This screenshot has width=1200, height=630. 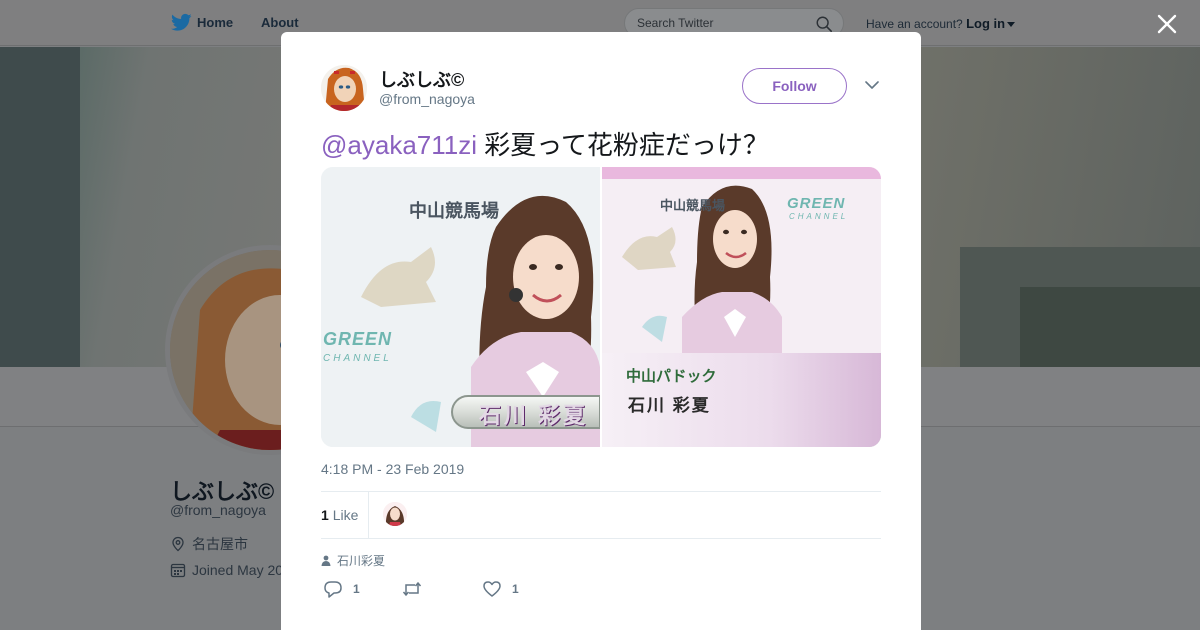 I want to click on liker-avatar-art, so click(x=395, y=514).